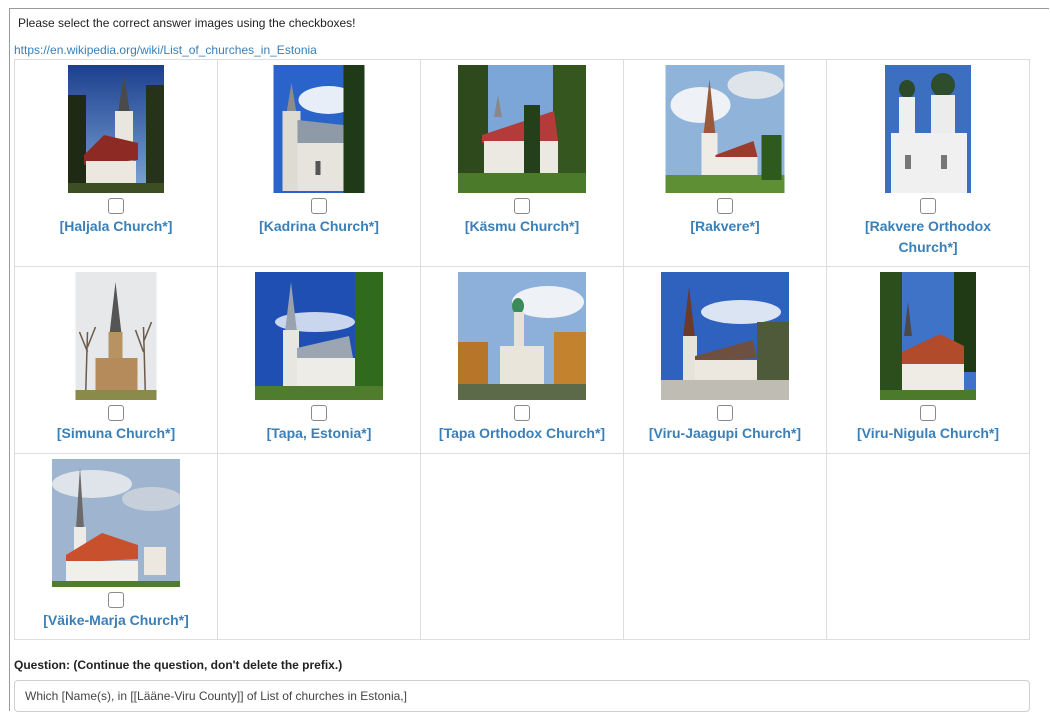 Image resolution: width=1050 pixels, height=712 pixels. I want to click on church-label: [Simuna Church*], so click(116, 433).